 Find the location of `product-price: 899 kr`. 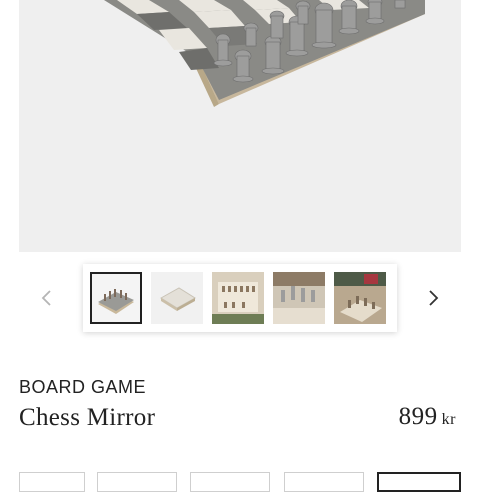

product-price: 899 kr is located at coordinates (427, 417).